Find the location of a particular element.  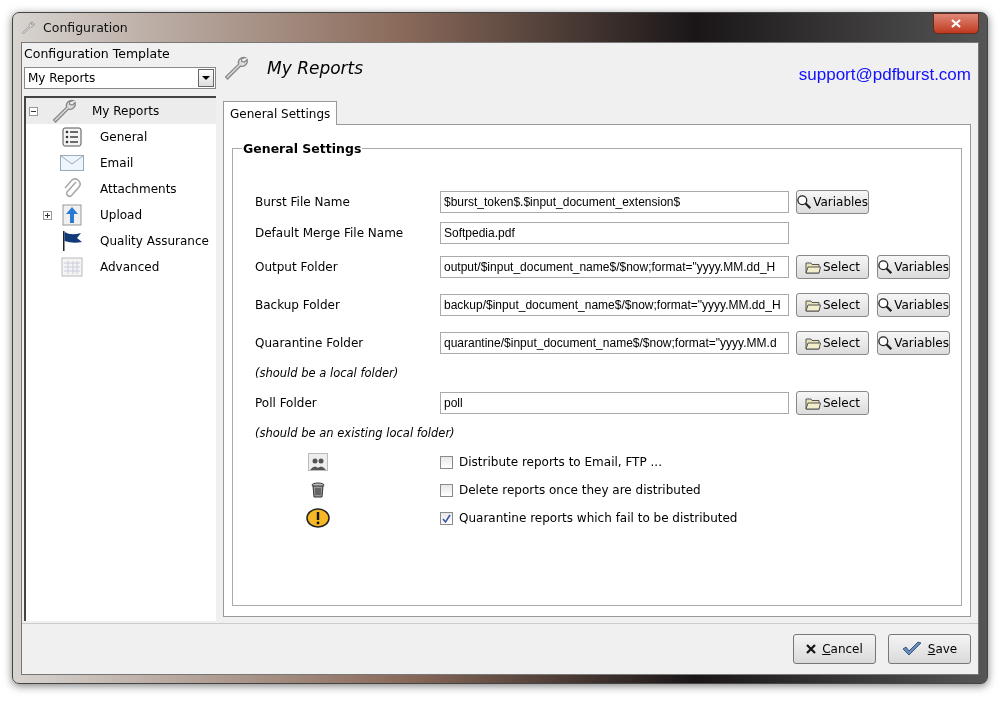

input-field: poll is located at coordinates (614, 403).